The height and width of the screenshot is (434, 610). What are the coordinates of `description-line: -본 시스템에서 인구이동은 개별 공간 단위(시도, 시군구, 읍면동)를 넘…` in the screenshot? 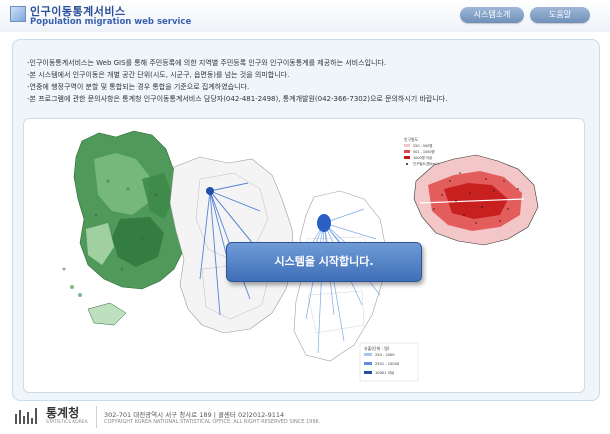 It's located at (158, 75).